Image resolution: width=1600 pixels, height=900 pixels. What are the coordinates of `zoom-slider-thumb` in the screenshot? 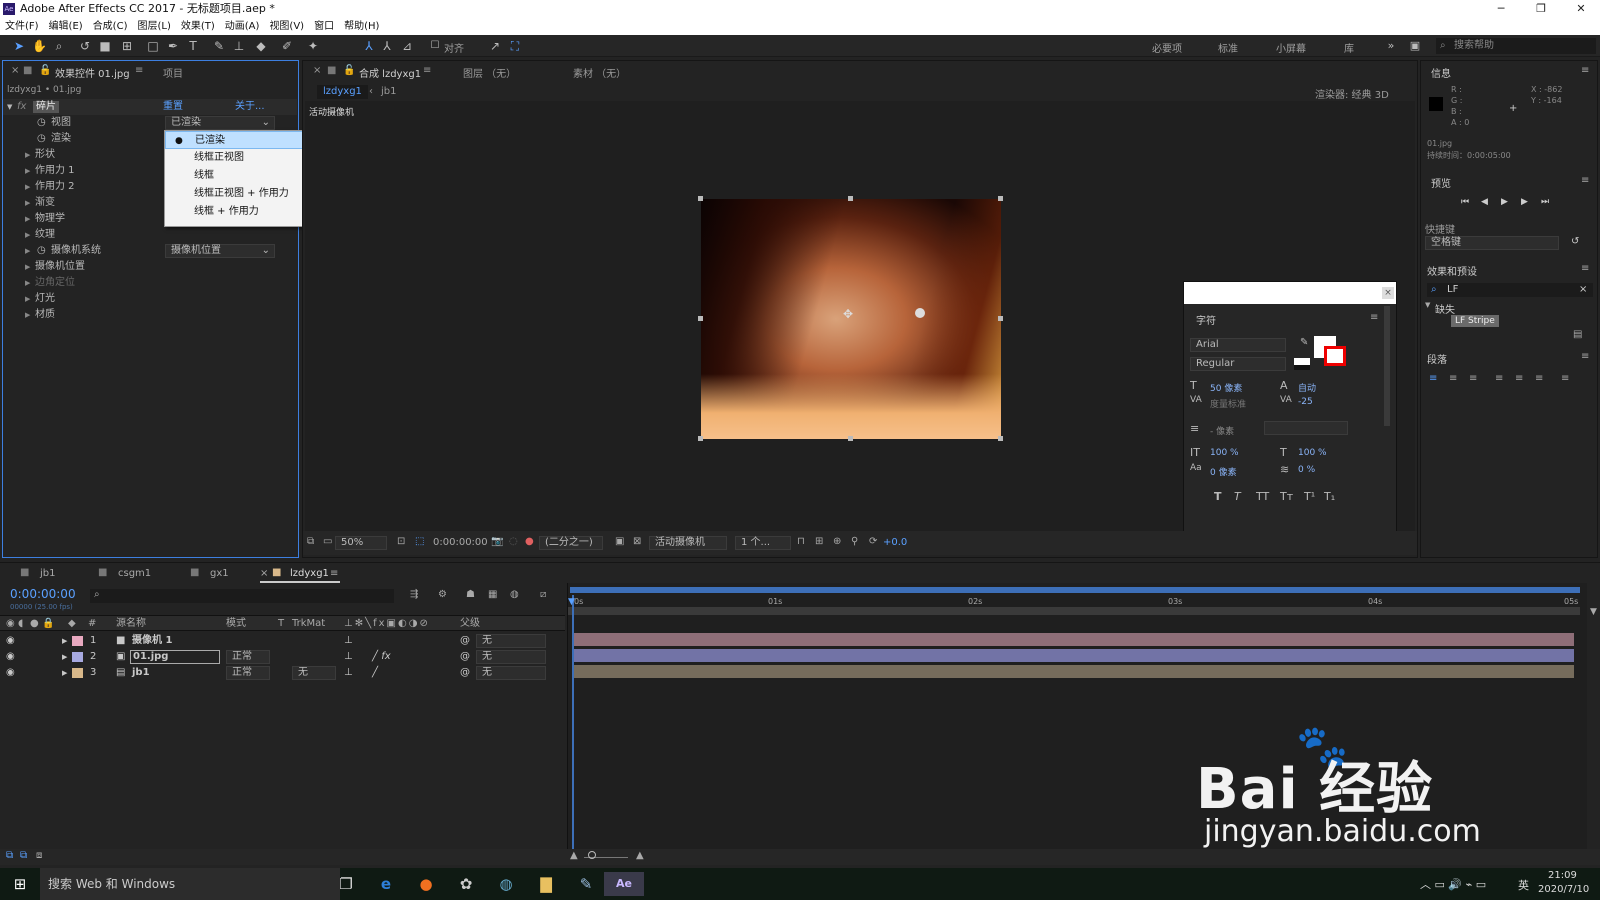 It's located at (592, 855).